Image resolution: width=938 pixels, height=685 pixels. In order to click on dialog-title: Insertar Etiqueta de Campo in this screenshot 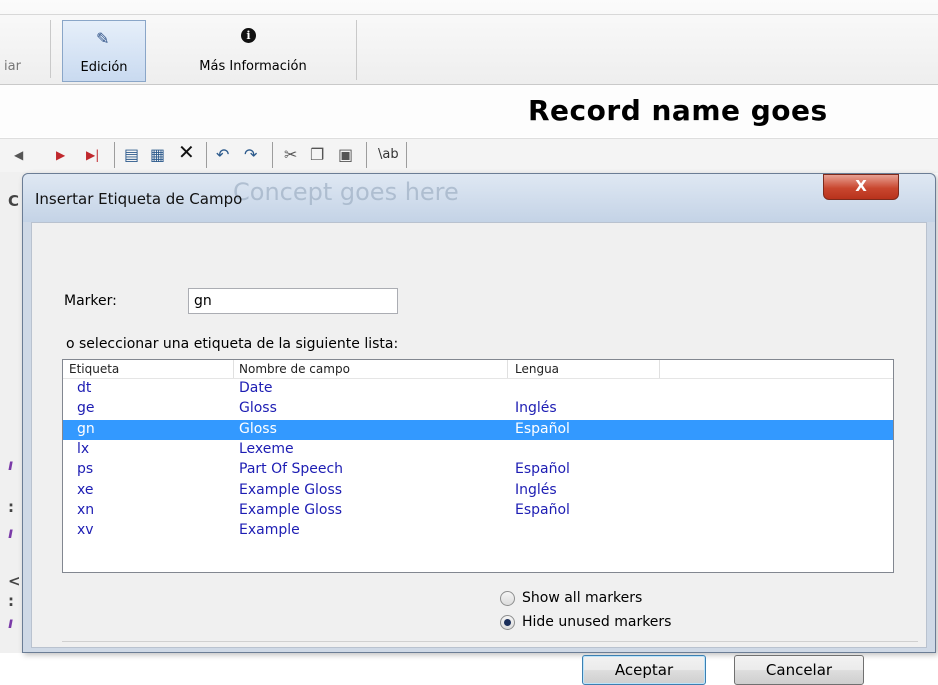, I will do `click(139, 199)`.